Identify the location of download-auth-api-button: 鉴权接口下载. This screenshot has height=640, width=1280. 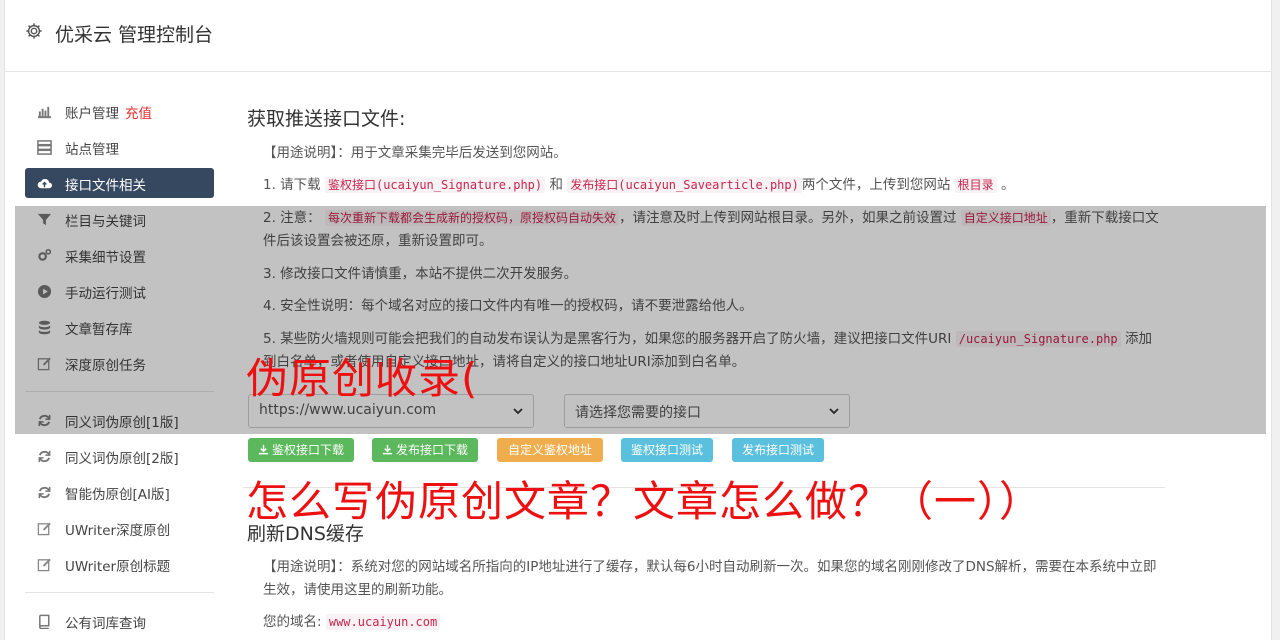
(301, 450).